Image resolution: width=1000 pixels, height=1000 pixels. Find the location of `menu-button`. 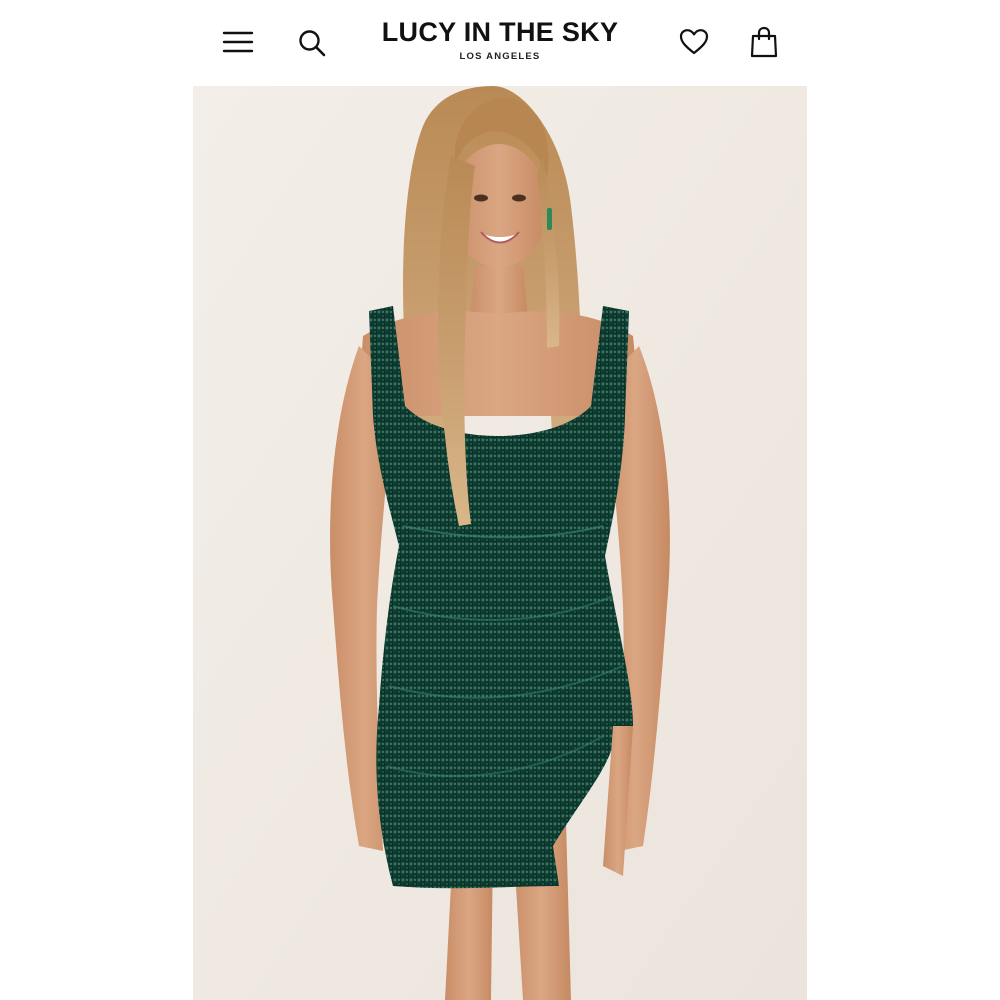

menu-button is located at coordinates (238, 42).